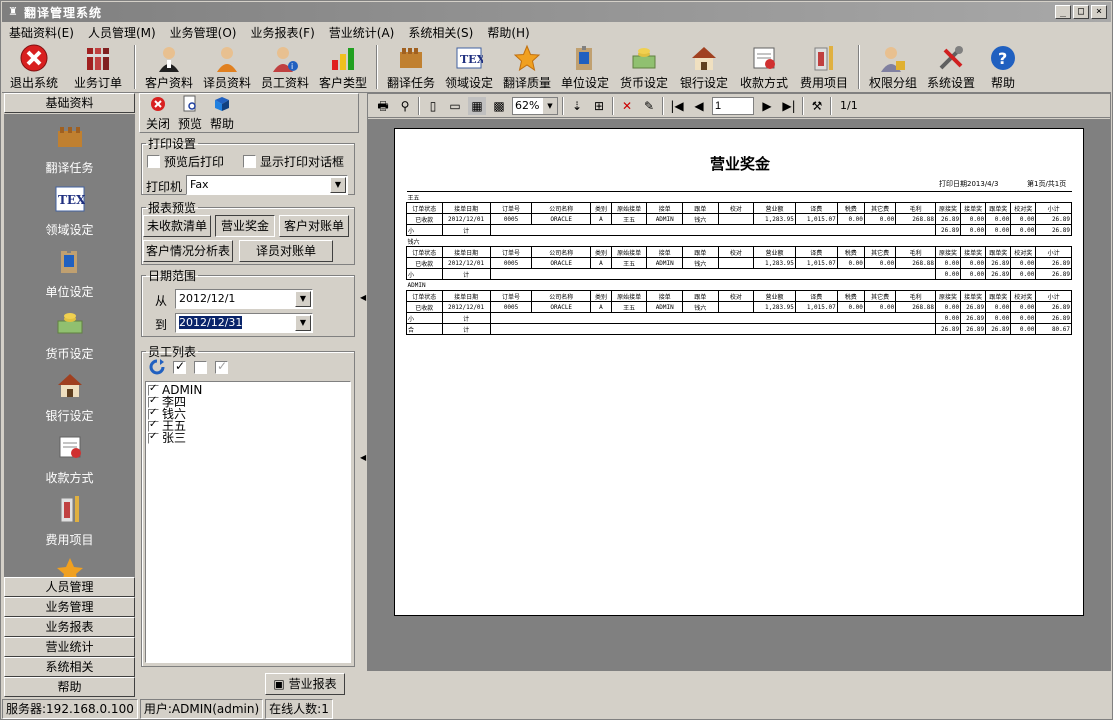 The image size is (1113, 720). What do you see at coordinates (285, 67) in the screenshot?
I see `employee-button: i 员工资料` at bounding box center [285, 67].